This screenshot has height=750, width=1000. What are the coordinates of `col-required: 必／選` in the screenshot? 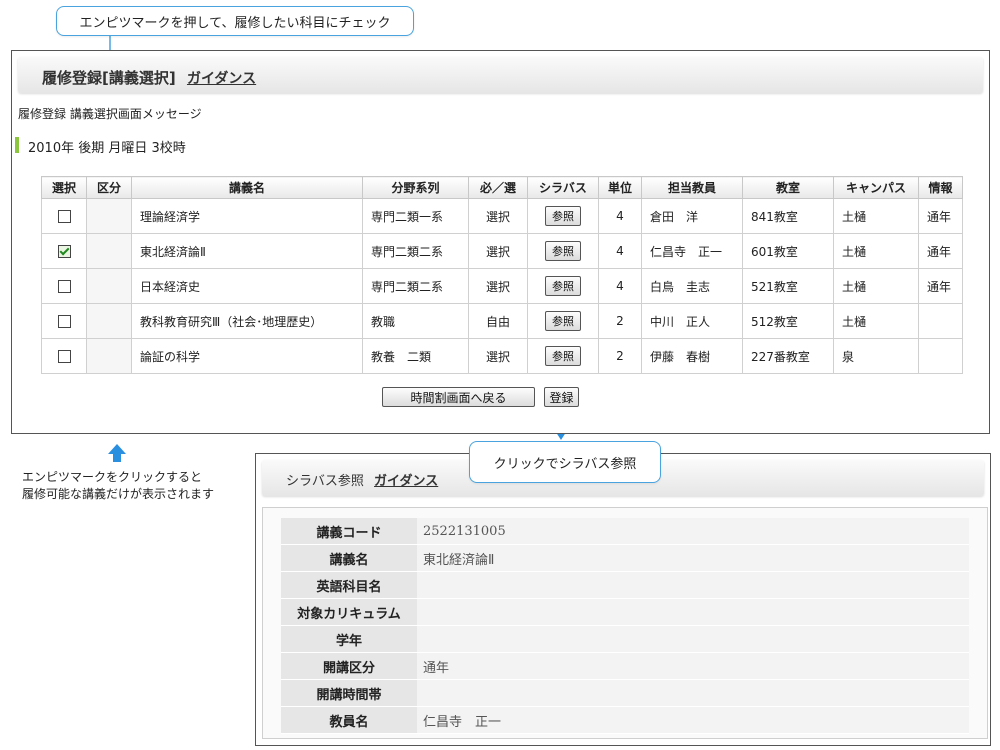 It's located at (498, 187).